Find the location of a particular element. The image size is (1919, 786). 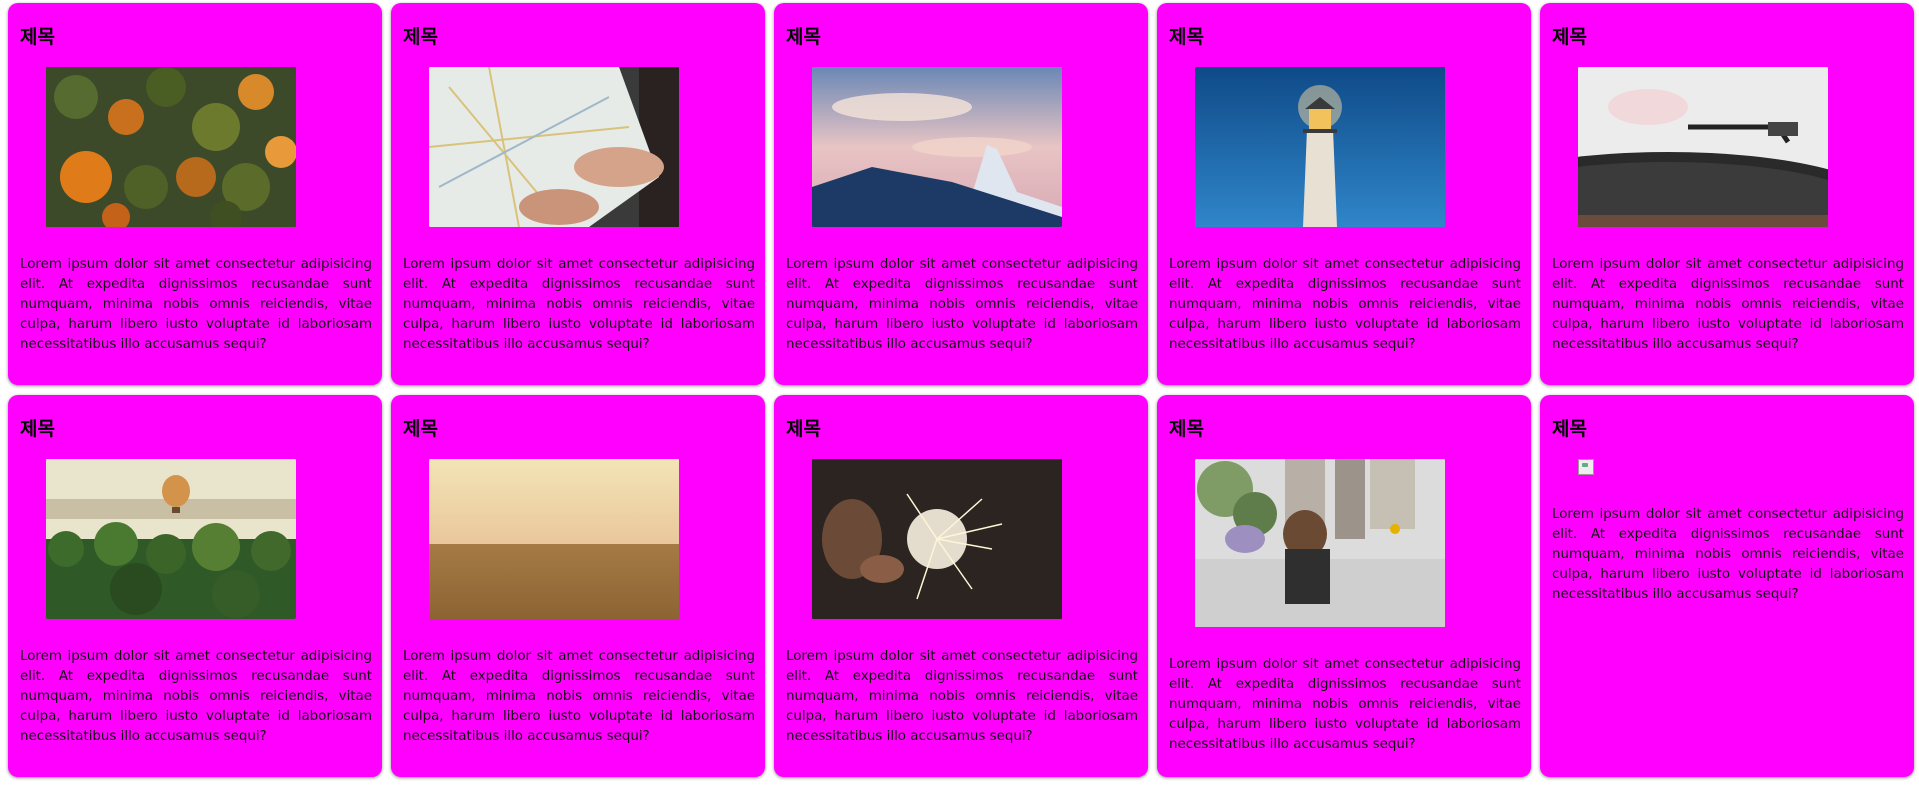

card-image-map is located at coordinates (554, 147).